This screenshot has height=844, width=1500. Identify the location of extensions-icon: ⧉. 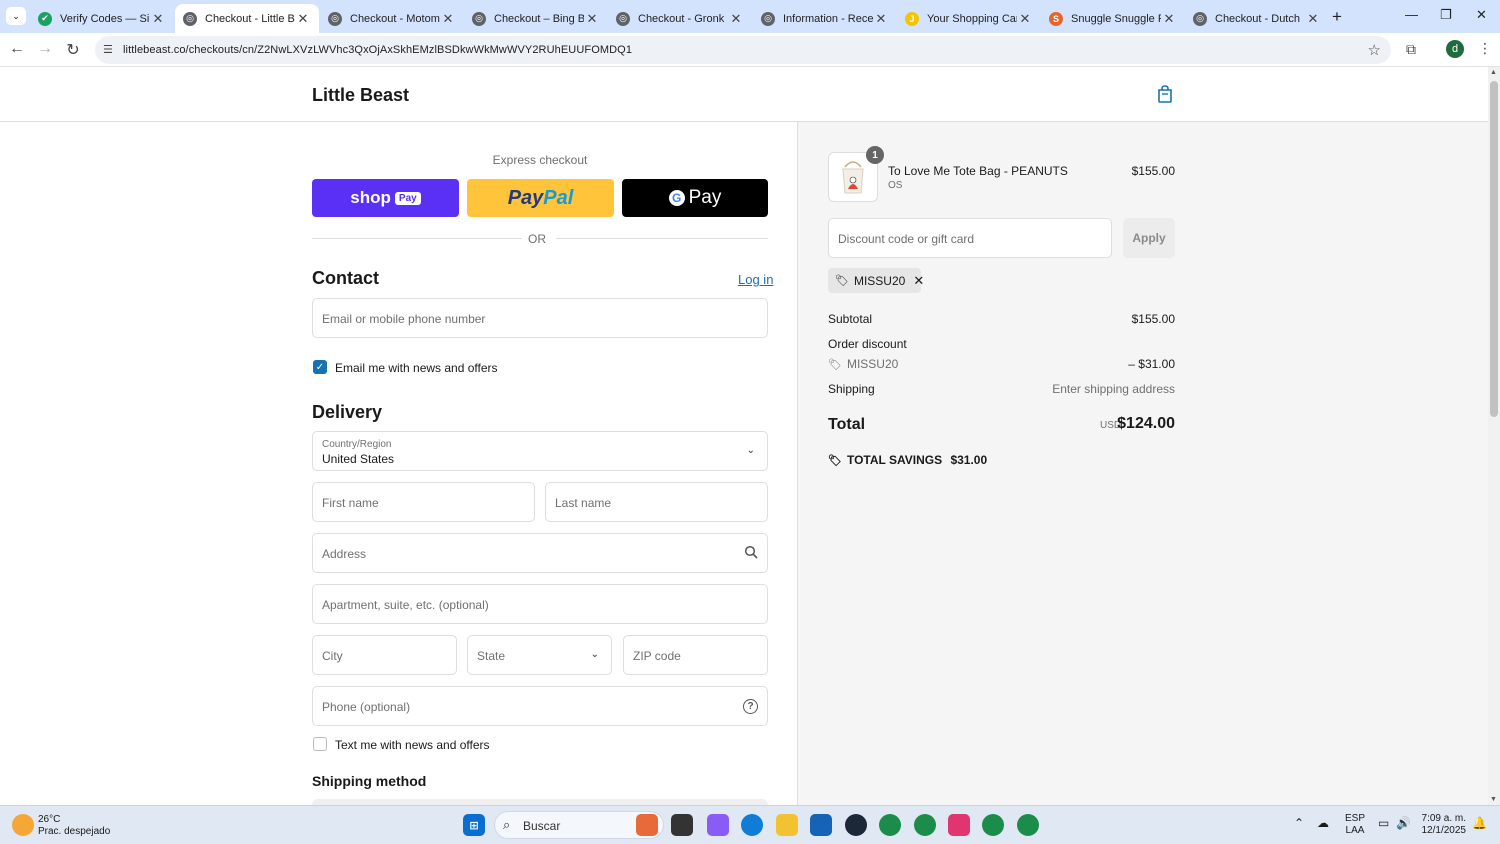
(1411, 49).